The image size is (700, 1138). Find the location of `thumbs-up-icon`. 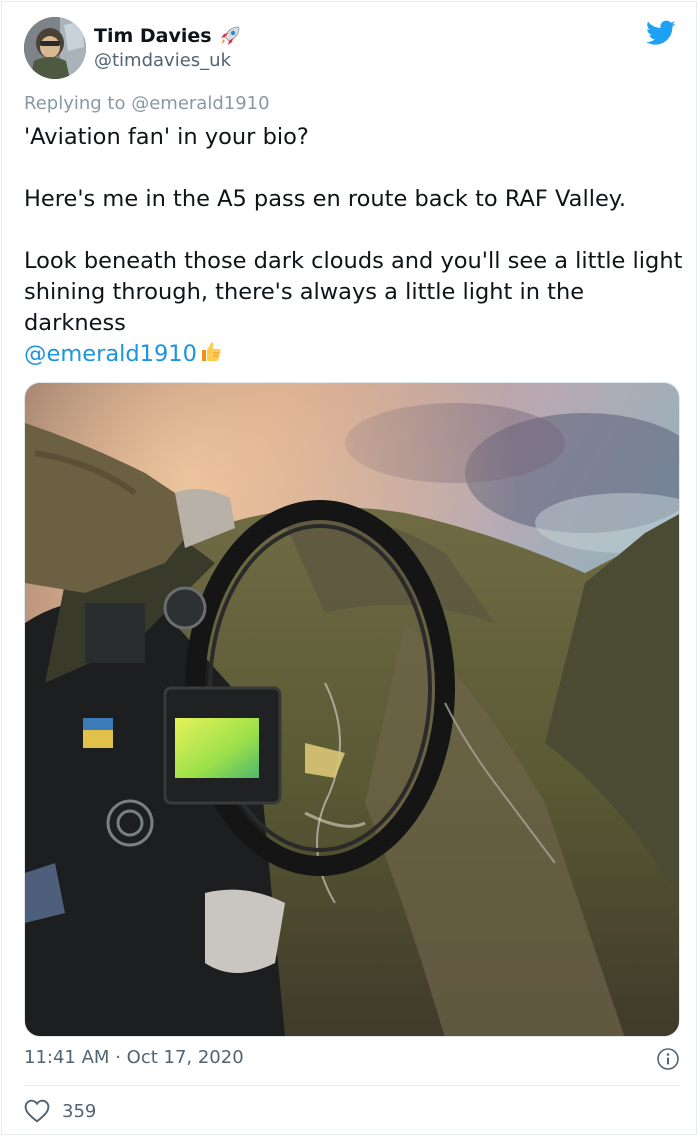

thumbs-up-icon is located at coordinates (211, 351).